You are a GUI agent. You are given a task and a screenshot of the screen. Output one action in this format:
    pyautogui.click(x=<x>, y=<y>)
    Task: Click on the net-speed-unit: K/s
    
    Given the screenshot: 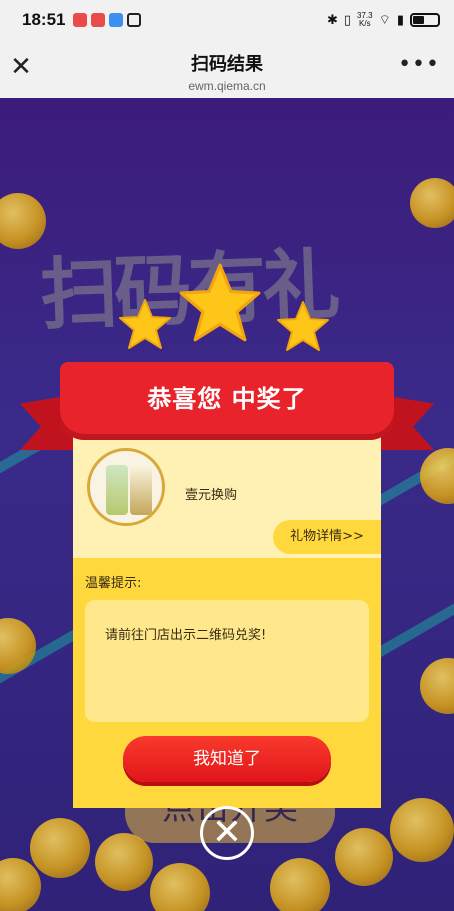 What is the action you would take?
    pyautogui.click(x=365, y=23)
    